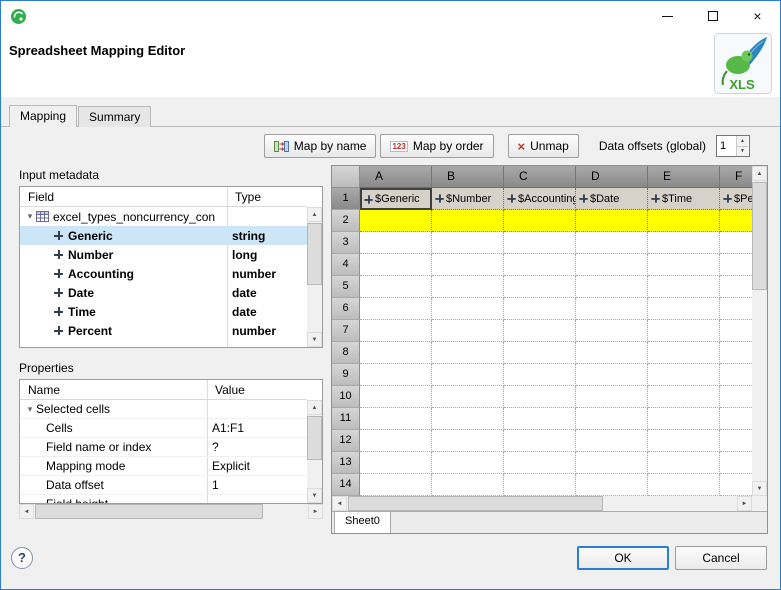  I want to click on value-column-header: Value, so click(226, 389).